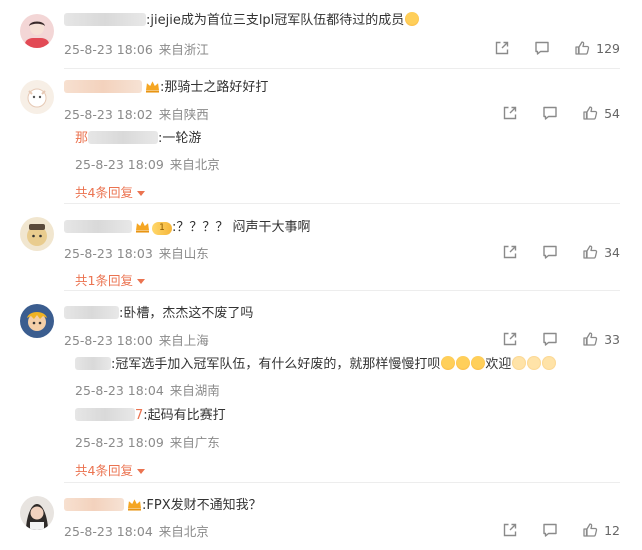  Describe the element at coordinates (180, 138) in the screenshot. I see `reply-text: :一轮游` at that location.